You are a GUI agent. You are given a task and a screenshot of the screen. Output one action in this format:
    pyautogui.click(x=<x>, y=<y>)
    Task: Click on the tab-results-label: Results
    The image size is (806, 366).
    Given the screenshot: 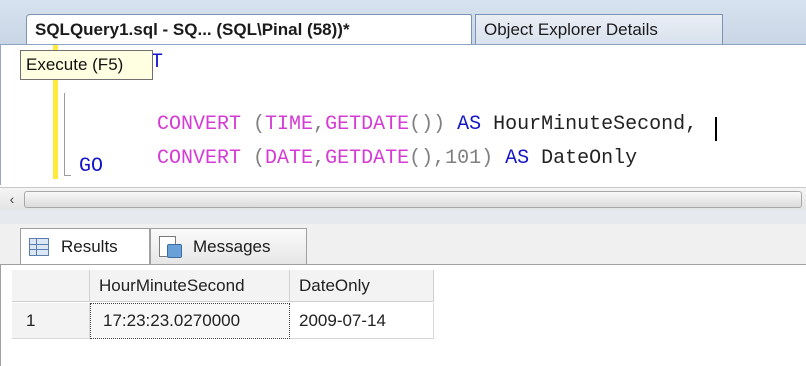 What is the action you would take?
    pyautogui.click(x=89, y=246)
    